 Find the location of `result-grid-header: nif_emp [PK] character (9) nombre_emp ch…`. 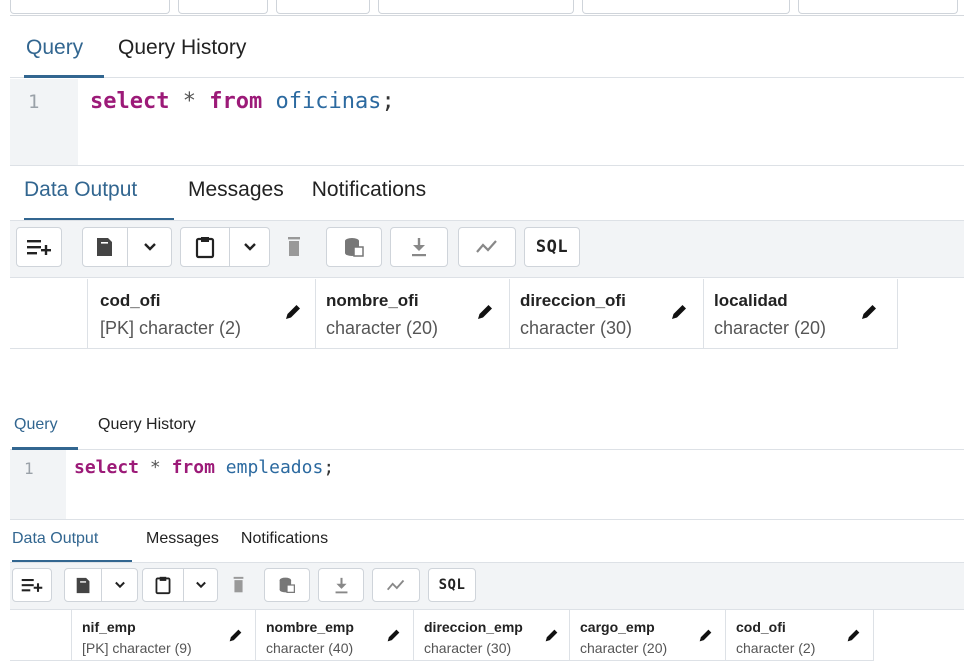

result-grid-header: nif_emp [PK] character (9) nombre_emp ch… is located at coordinates (487, 635).